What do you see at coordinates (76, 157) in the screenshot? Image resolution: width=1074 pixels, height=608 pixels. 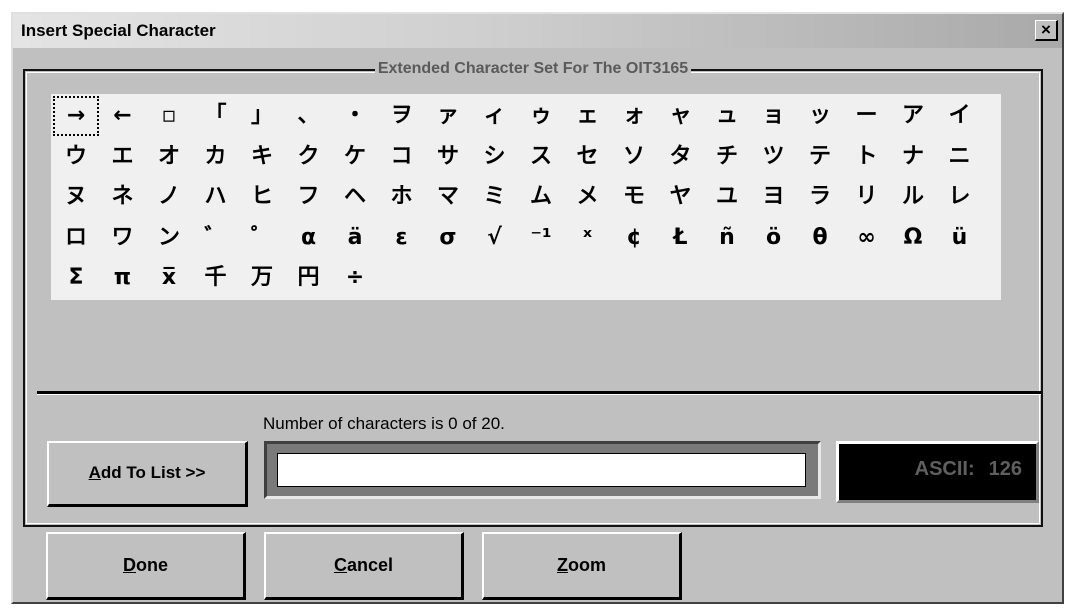 I see `character-cell: ウ` at bounding box center [76, 157].